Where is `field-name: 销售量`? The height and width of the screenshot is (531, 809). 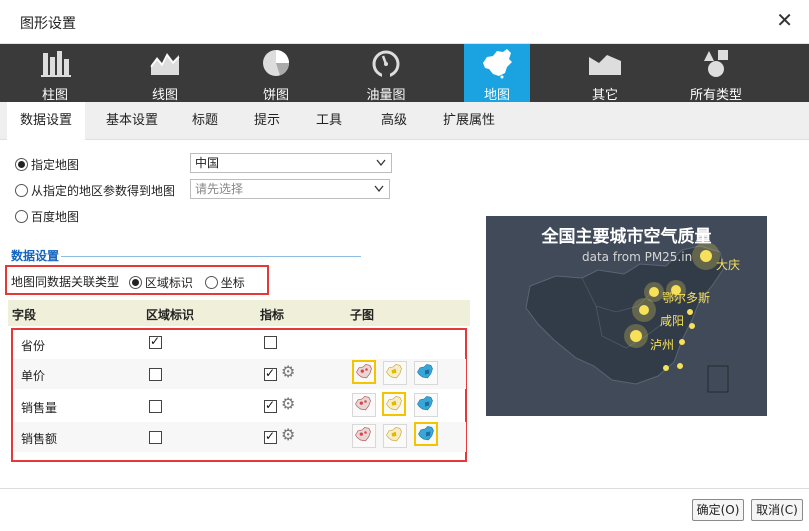
field-name: 销售量 is located at coordinates (39, 408).